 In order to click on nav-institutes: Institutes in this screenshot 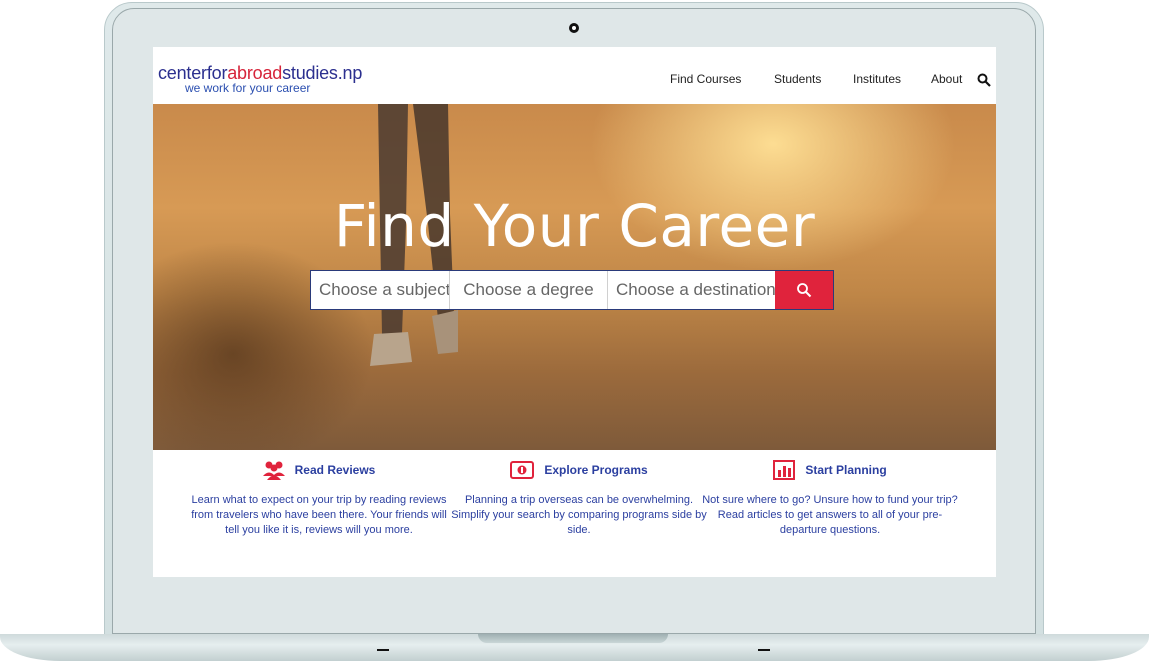, I will do `click(877, 79)`.